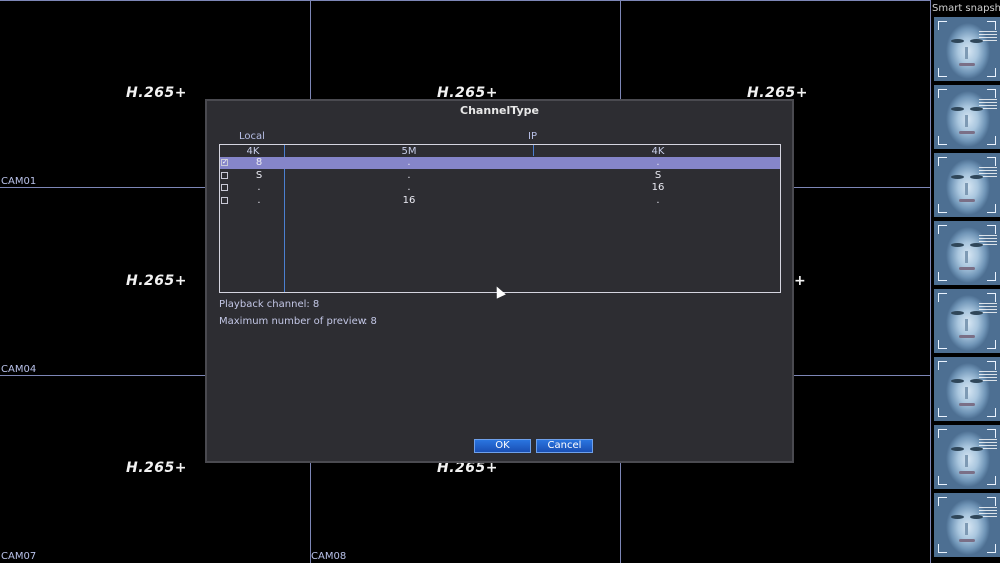 Image resolution: width=1000 pixels, height=563 pixels. Describe the element at coordinates (502, 446) in the screenshot. I see `ok-button: OK` at that location.